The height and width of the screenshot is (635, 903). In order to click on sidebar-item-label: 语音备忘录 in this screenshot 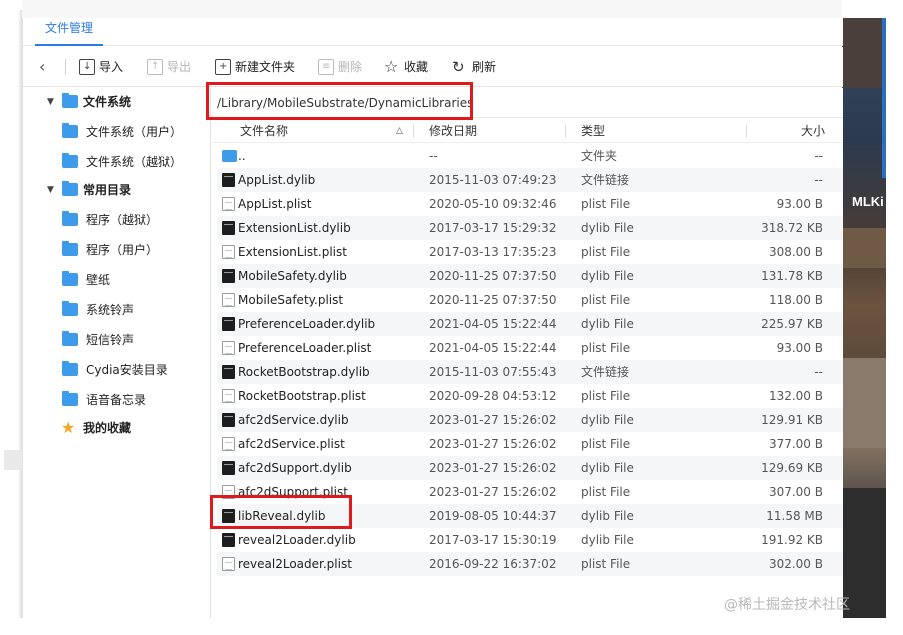, I will do `click(116, 400)`.